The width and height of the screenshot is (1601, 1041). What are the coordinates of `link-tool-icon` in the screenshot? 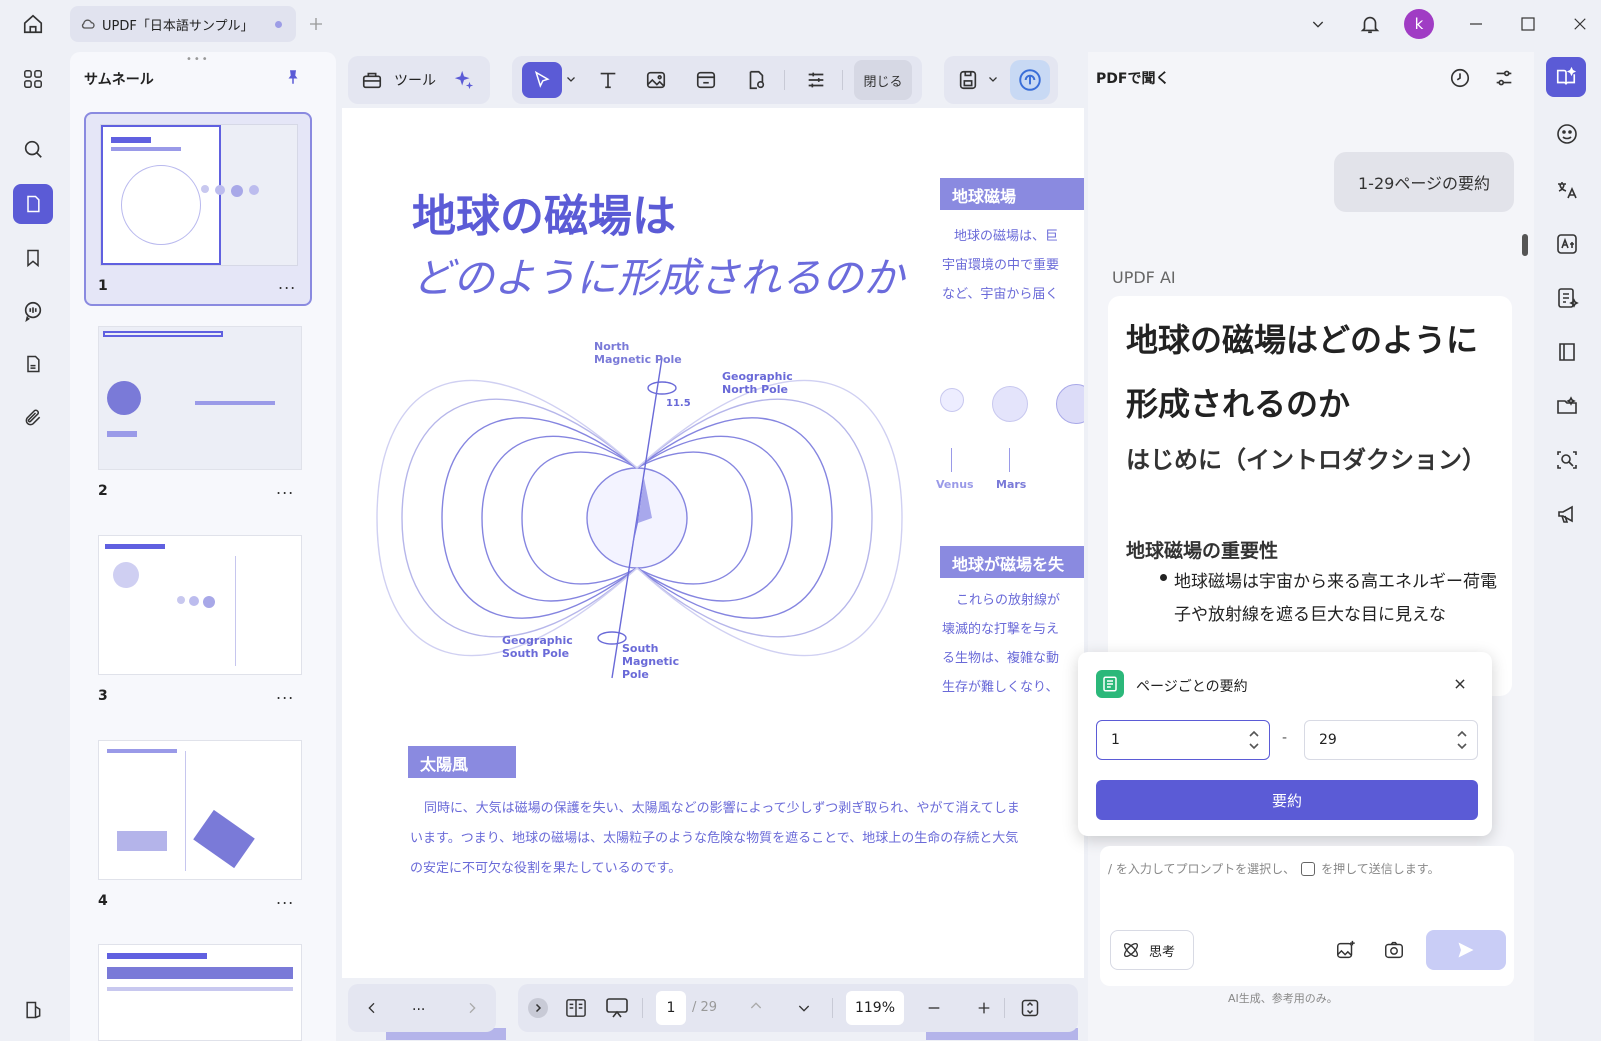 It's located at (706, 80).